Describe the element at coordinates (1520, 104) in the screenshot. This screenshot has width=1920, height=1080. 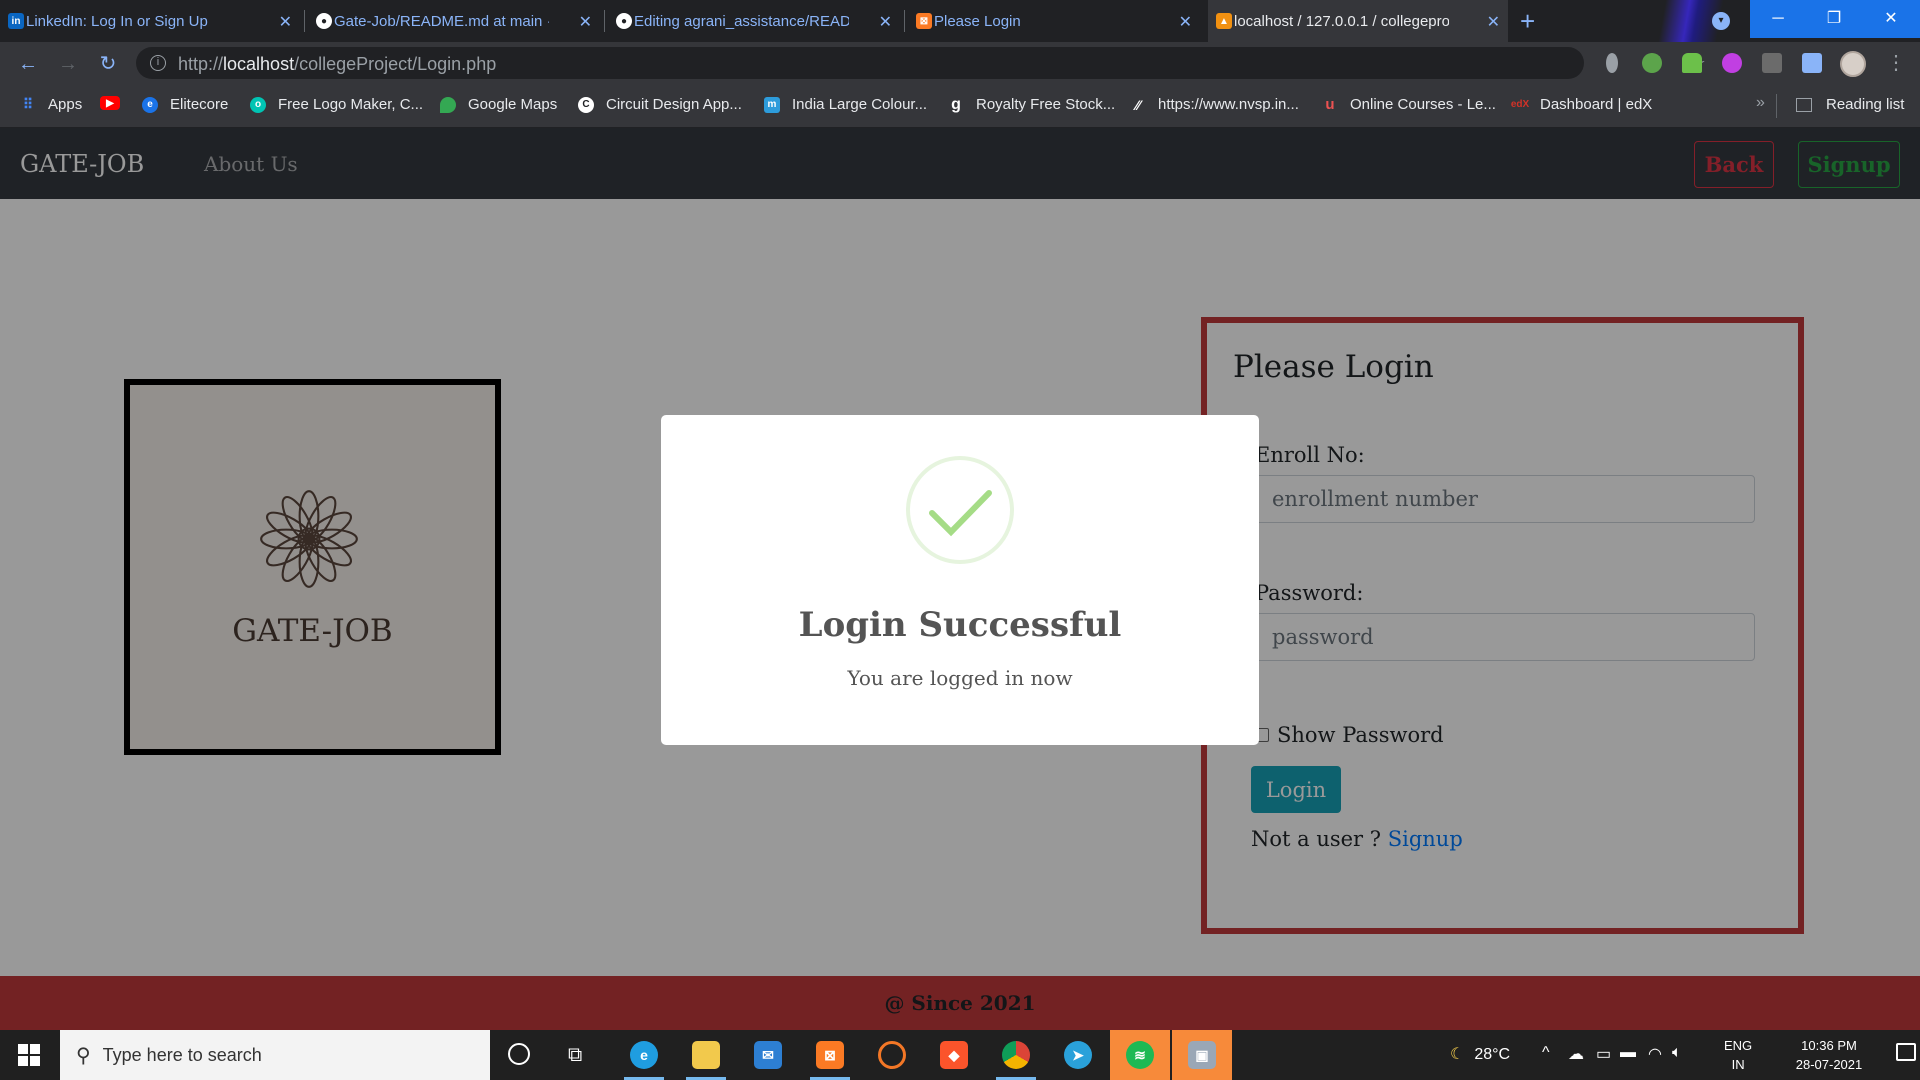
I see `edx-icon: edX` at that location.